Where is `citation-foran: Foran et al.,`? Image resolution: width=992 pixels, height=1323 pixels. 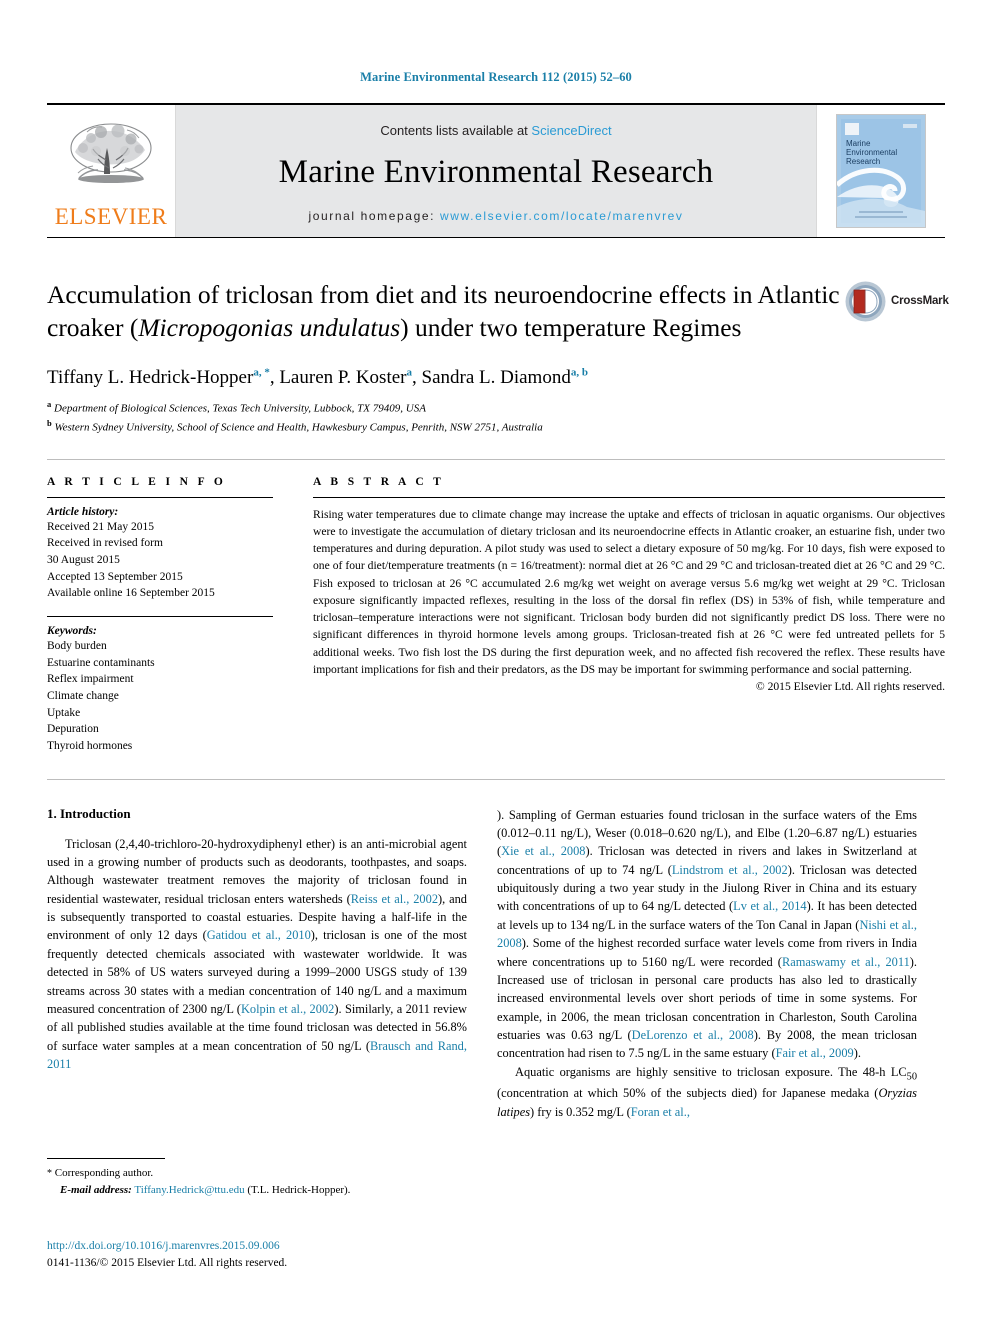 citation-foran: Foran et al., is located at coordinates (660, 1112).